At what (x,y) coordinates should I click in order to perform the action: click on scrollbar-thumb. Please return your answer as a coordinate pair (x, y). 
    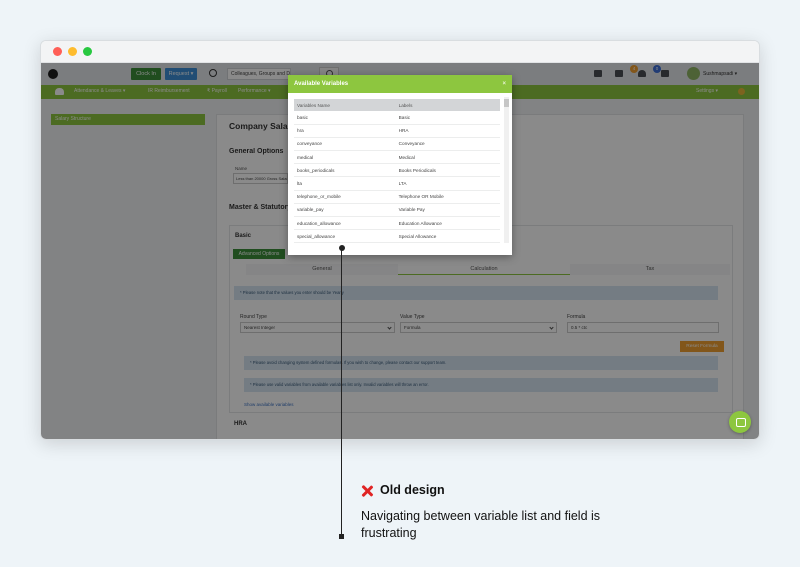
    Looking at the image, I should click on (506, 103).